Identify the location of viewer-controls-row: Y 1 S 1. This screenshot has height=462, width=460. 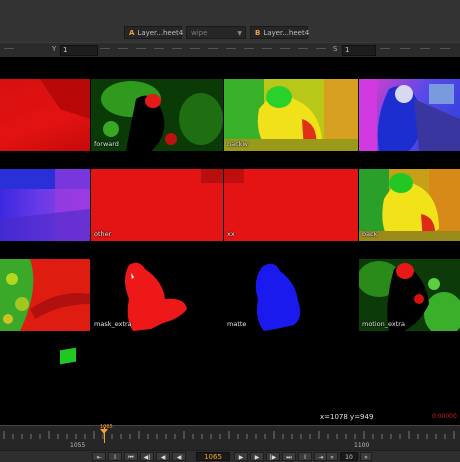
(230, 50).